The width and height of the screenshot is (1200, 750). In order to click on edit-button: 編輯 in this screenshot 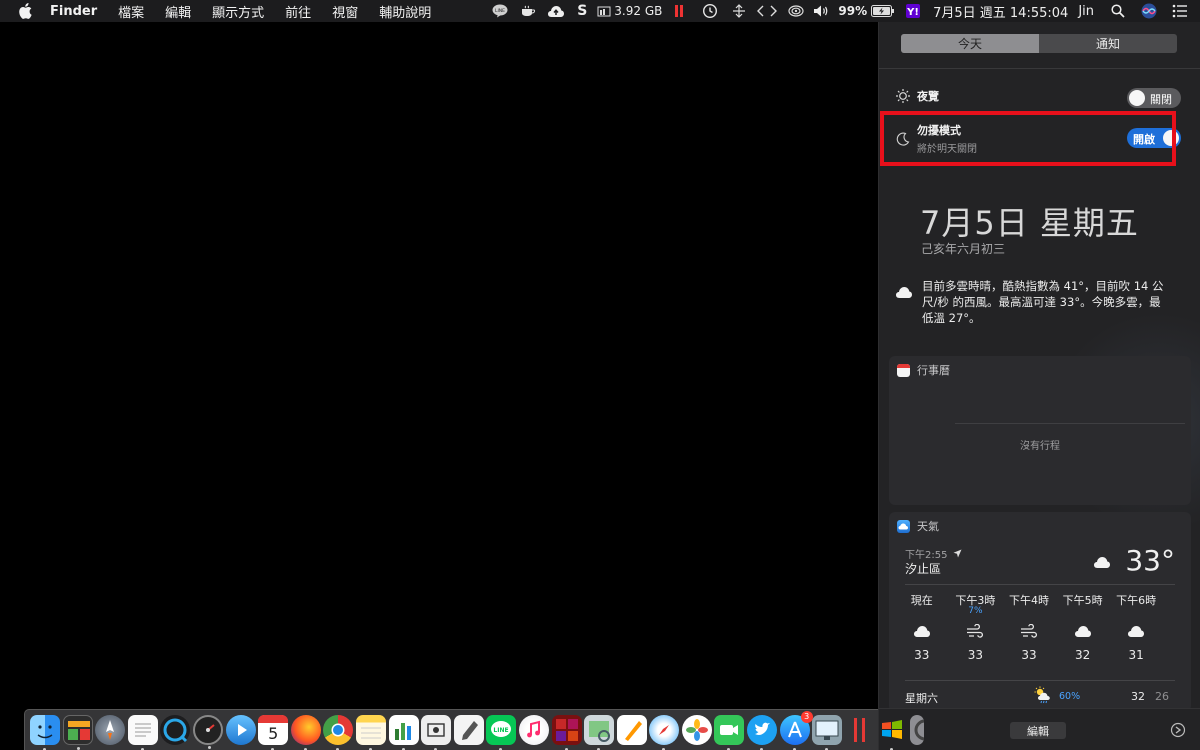, I will do `click(1038, 730)`.